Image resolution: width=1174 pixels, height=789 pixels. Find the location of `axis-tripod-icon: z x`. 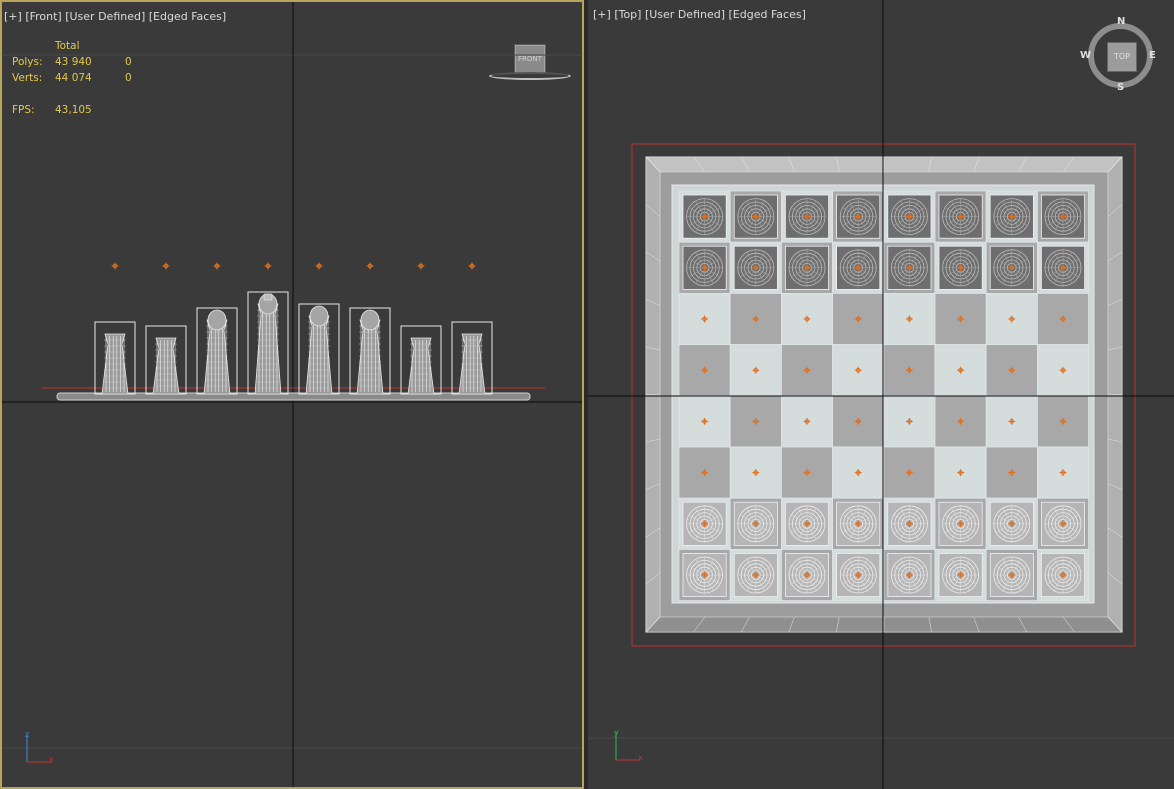

axis-tripod-icon: z x is located at coordinates (39, 747).